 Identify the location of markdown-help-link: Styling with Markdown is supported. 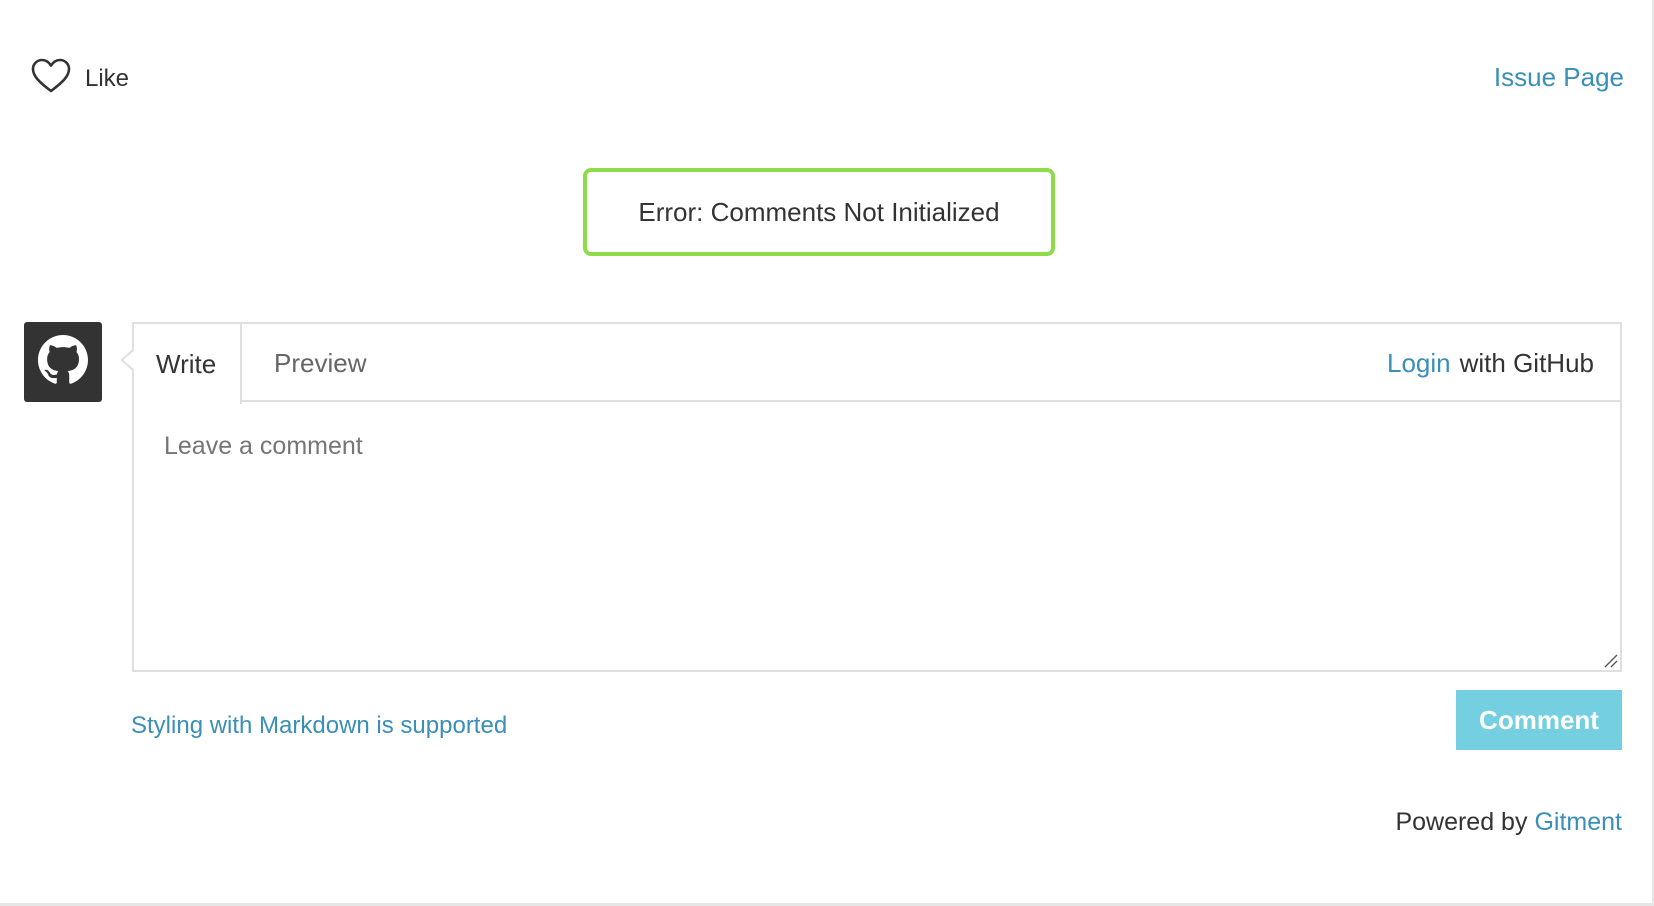
(319, 726).